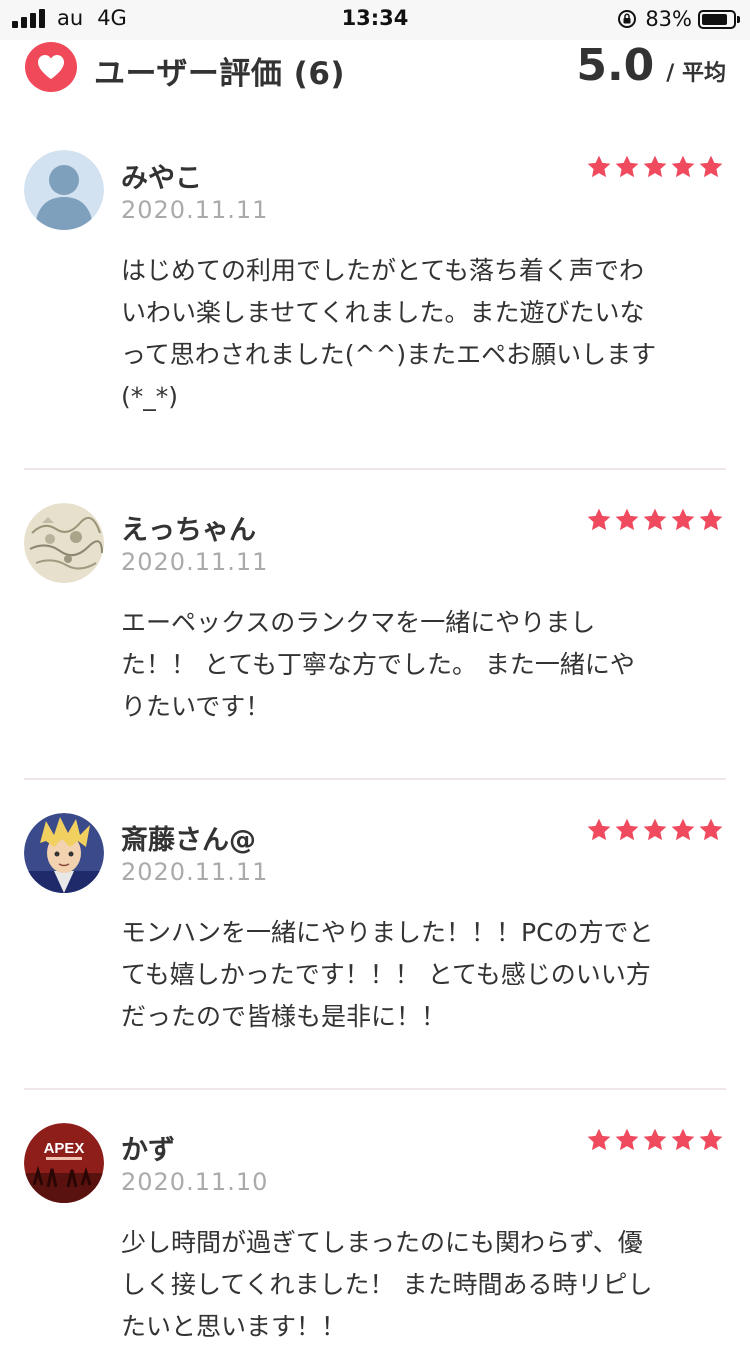 Image resolution: width=750 pixels, height=1348 pixels. Describe the element at coordinates (375, 20) in the screenshot. I see `status-bar: au 4G 13:34 83%` at that location.